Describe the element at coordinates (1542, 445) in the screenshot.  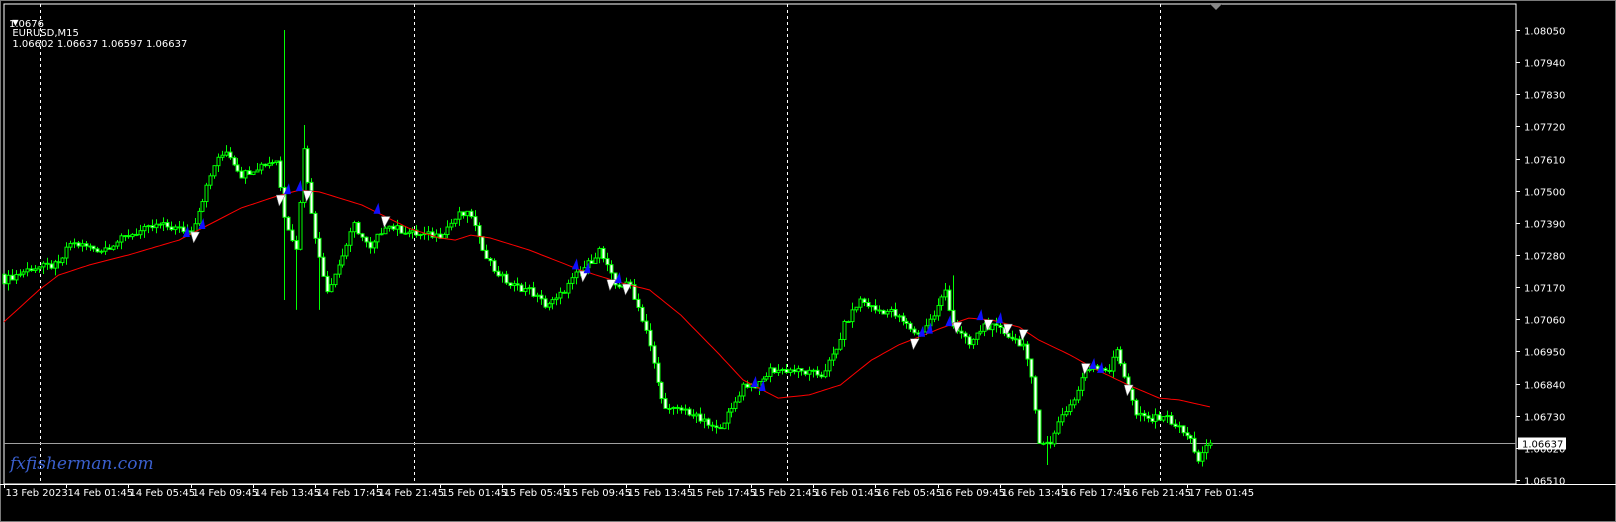
I see `current-price-label: 1.06637` at that location.